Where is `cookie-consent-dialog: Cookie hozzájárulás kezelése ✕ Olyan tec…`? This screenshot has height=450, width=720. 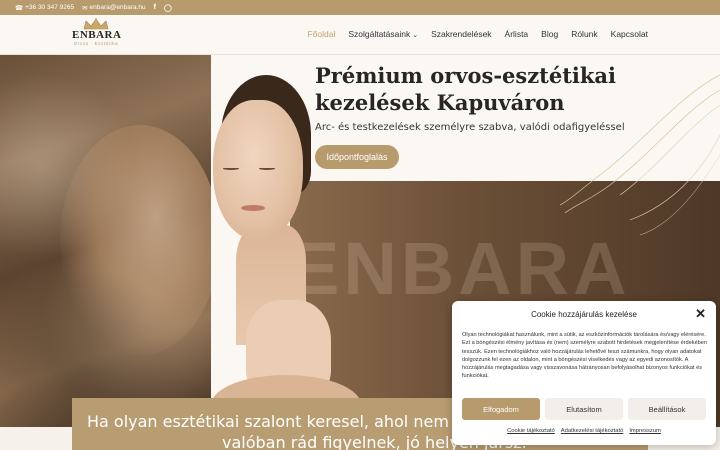 cookie-consent-dialog: Cookie hozzájárulás kezelése ✕ Olyan tec… is located at coordinates (584, 373).